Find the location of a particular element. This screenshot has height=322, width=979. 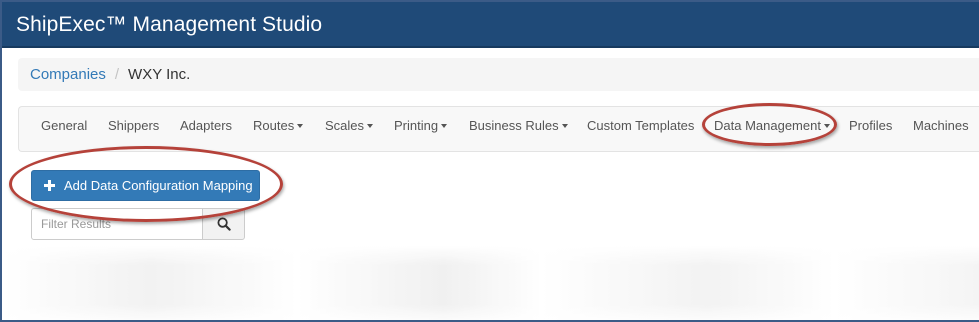

breadcrumb-companies-link: Companies is located at coordinates (68, 74).